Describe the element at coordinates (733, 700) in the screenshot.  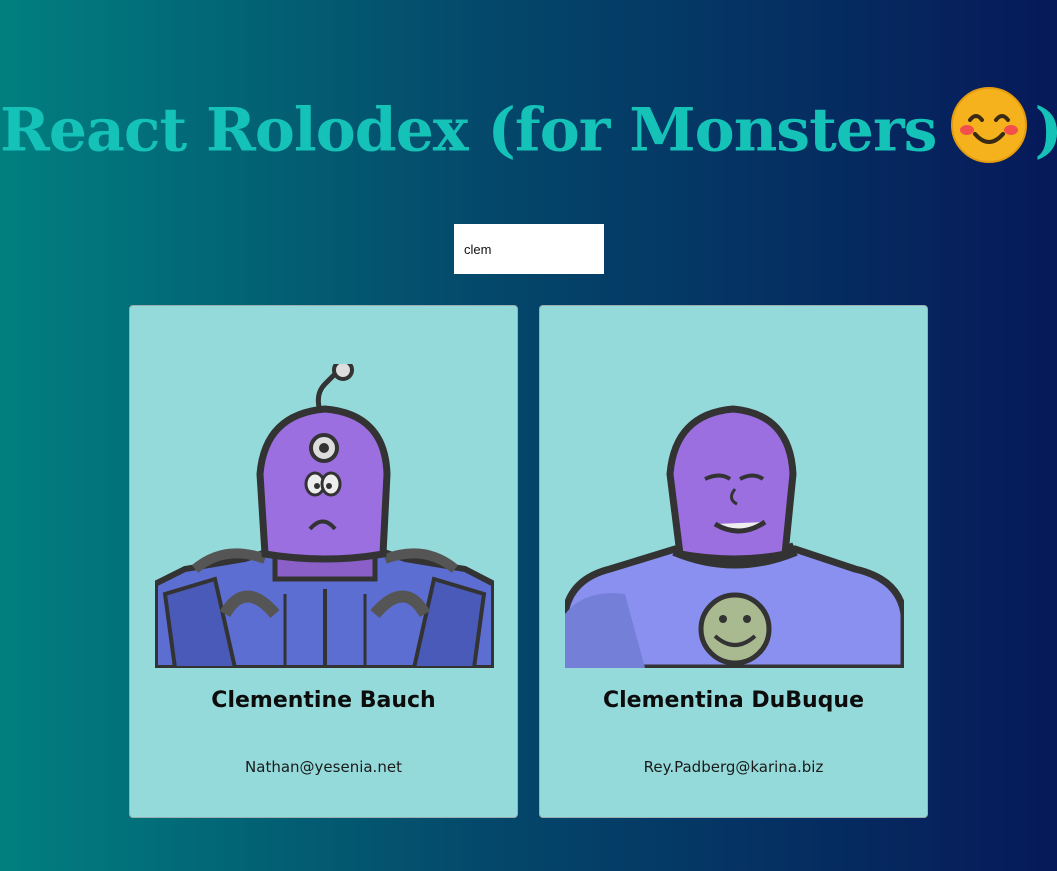
I see `monster-name: Clementina DuBuque` at that location.